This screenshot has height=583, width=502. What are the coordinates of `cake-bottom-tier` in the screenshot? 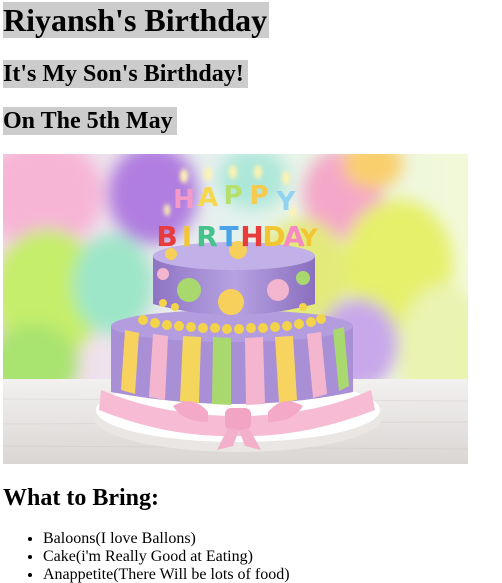 It's located at (232, 357).